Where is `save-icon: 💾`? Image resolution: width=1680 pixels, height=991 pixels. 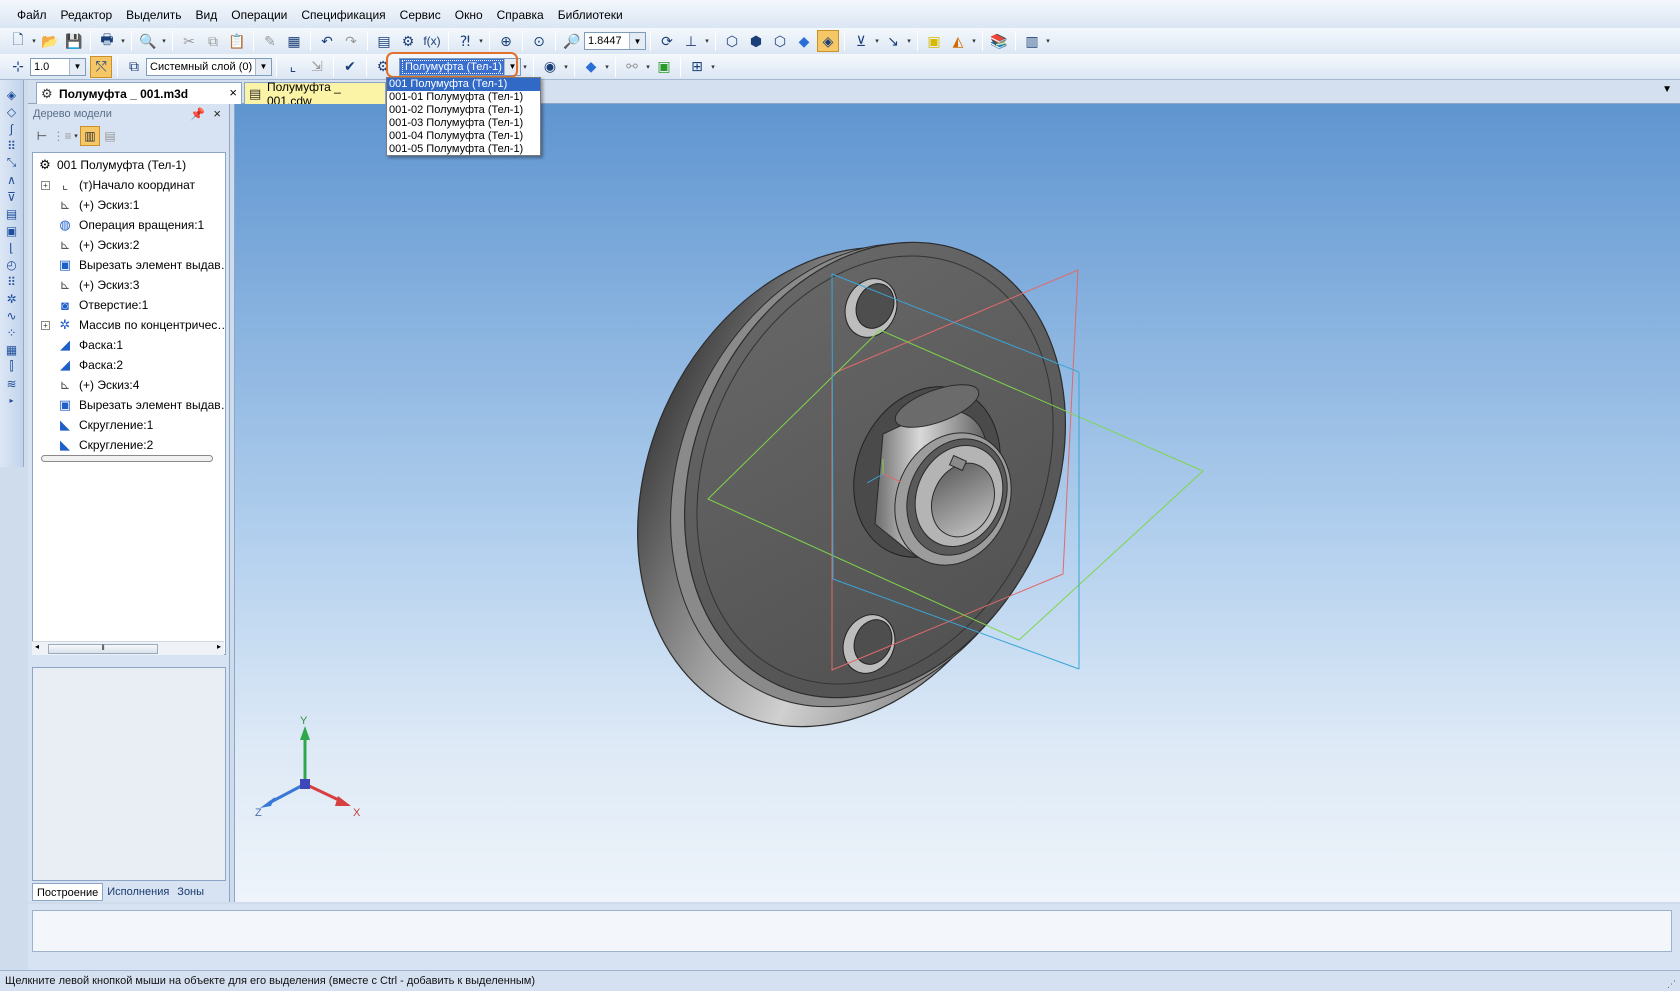 save-icon: 💾 is located at coordinates (74, 41).